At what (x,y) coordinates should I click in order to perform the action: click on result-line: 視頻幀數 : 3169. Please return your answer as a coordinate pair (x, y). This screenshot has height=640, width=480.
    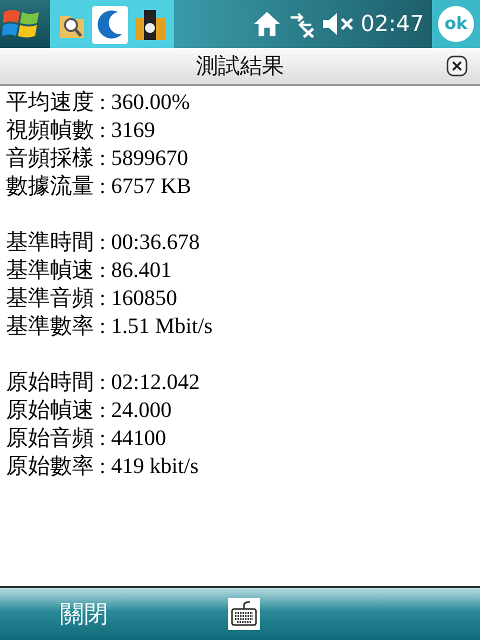
    Looking at the image, I should click on (81, 130).